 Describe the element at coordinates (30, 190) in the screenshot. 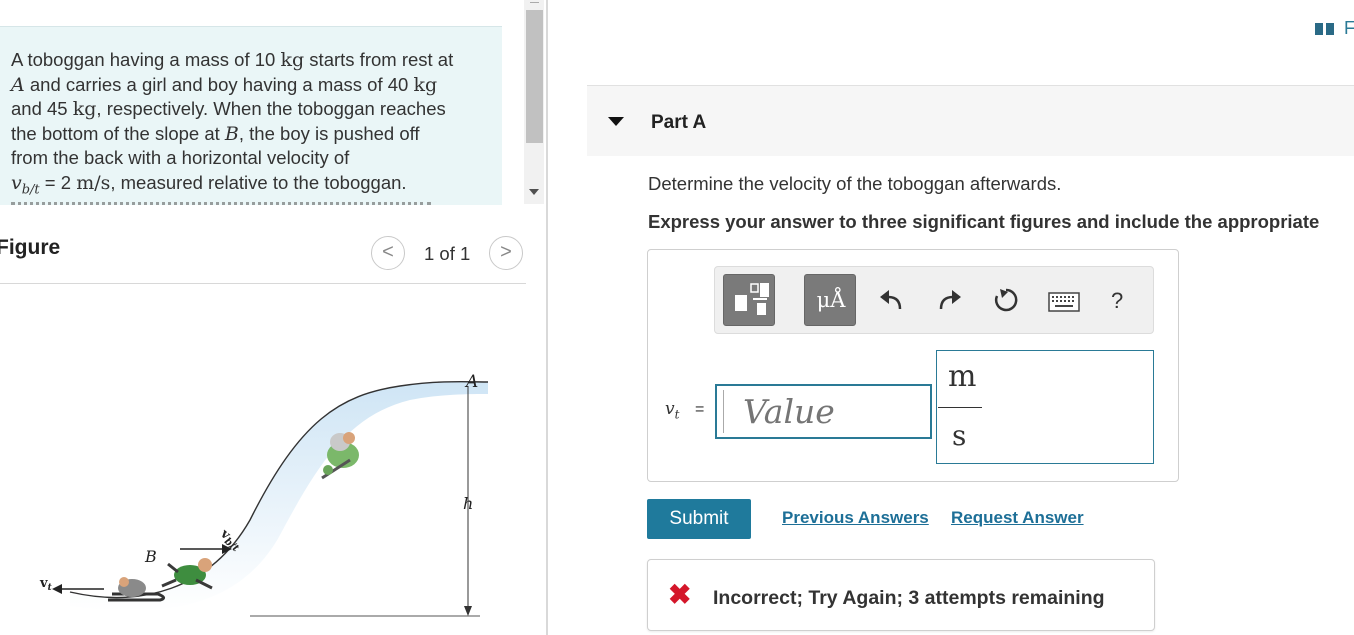

I see `velocity-subscript: b/t` at that location.